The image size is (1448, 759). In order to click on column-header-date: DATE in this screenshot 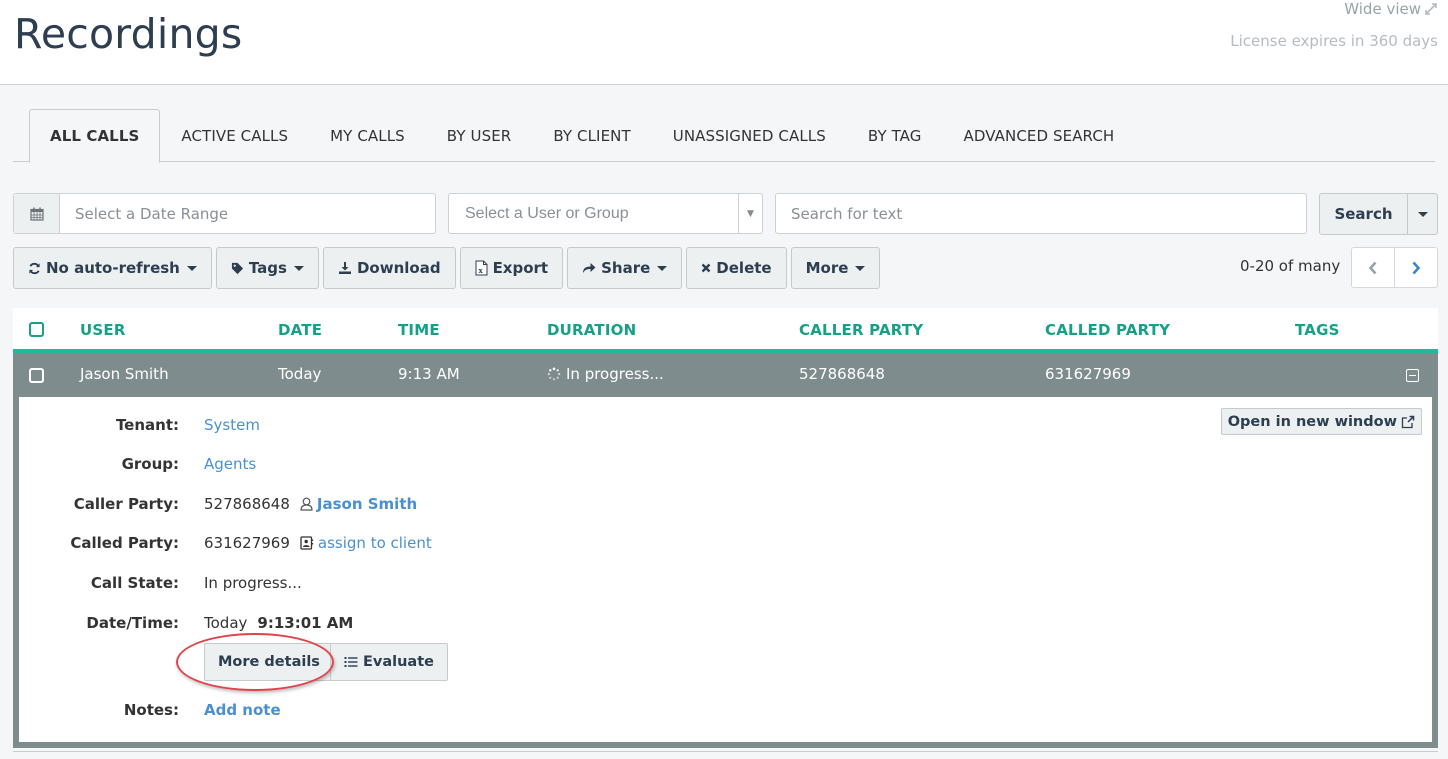, I will do `click(300, 330)`.